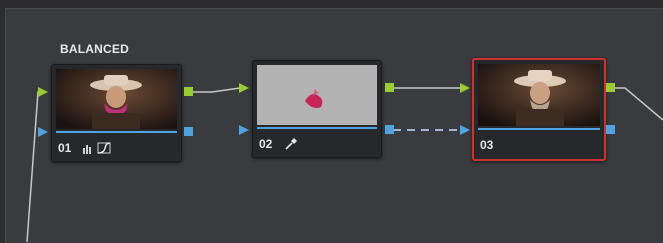 This screenshot has width=663, height=243. I want to click on node-02: 02, so click(317, 109).